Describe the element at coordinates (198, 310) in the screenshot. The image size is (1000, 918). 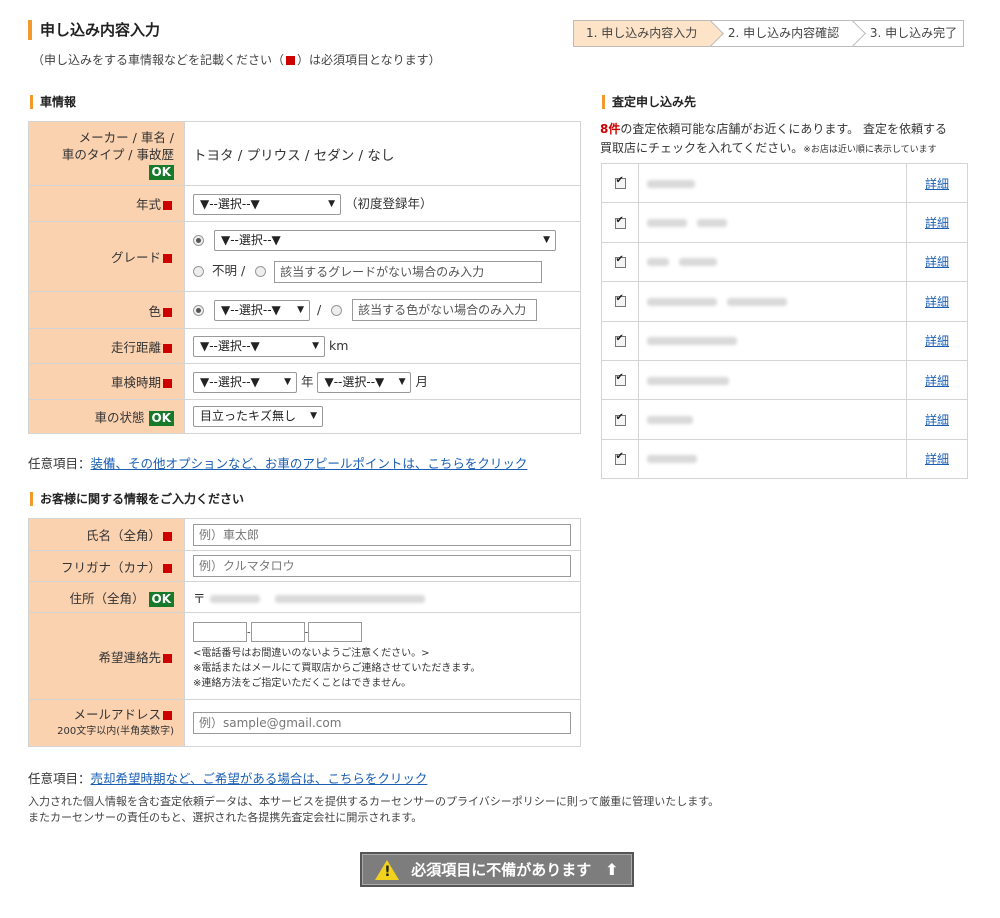
I see `color-select-radio` at that location.